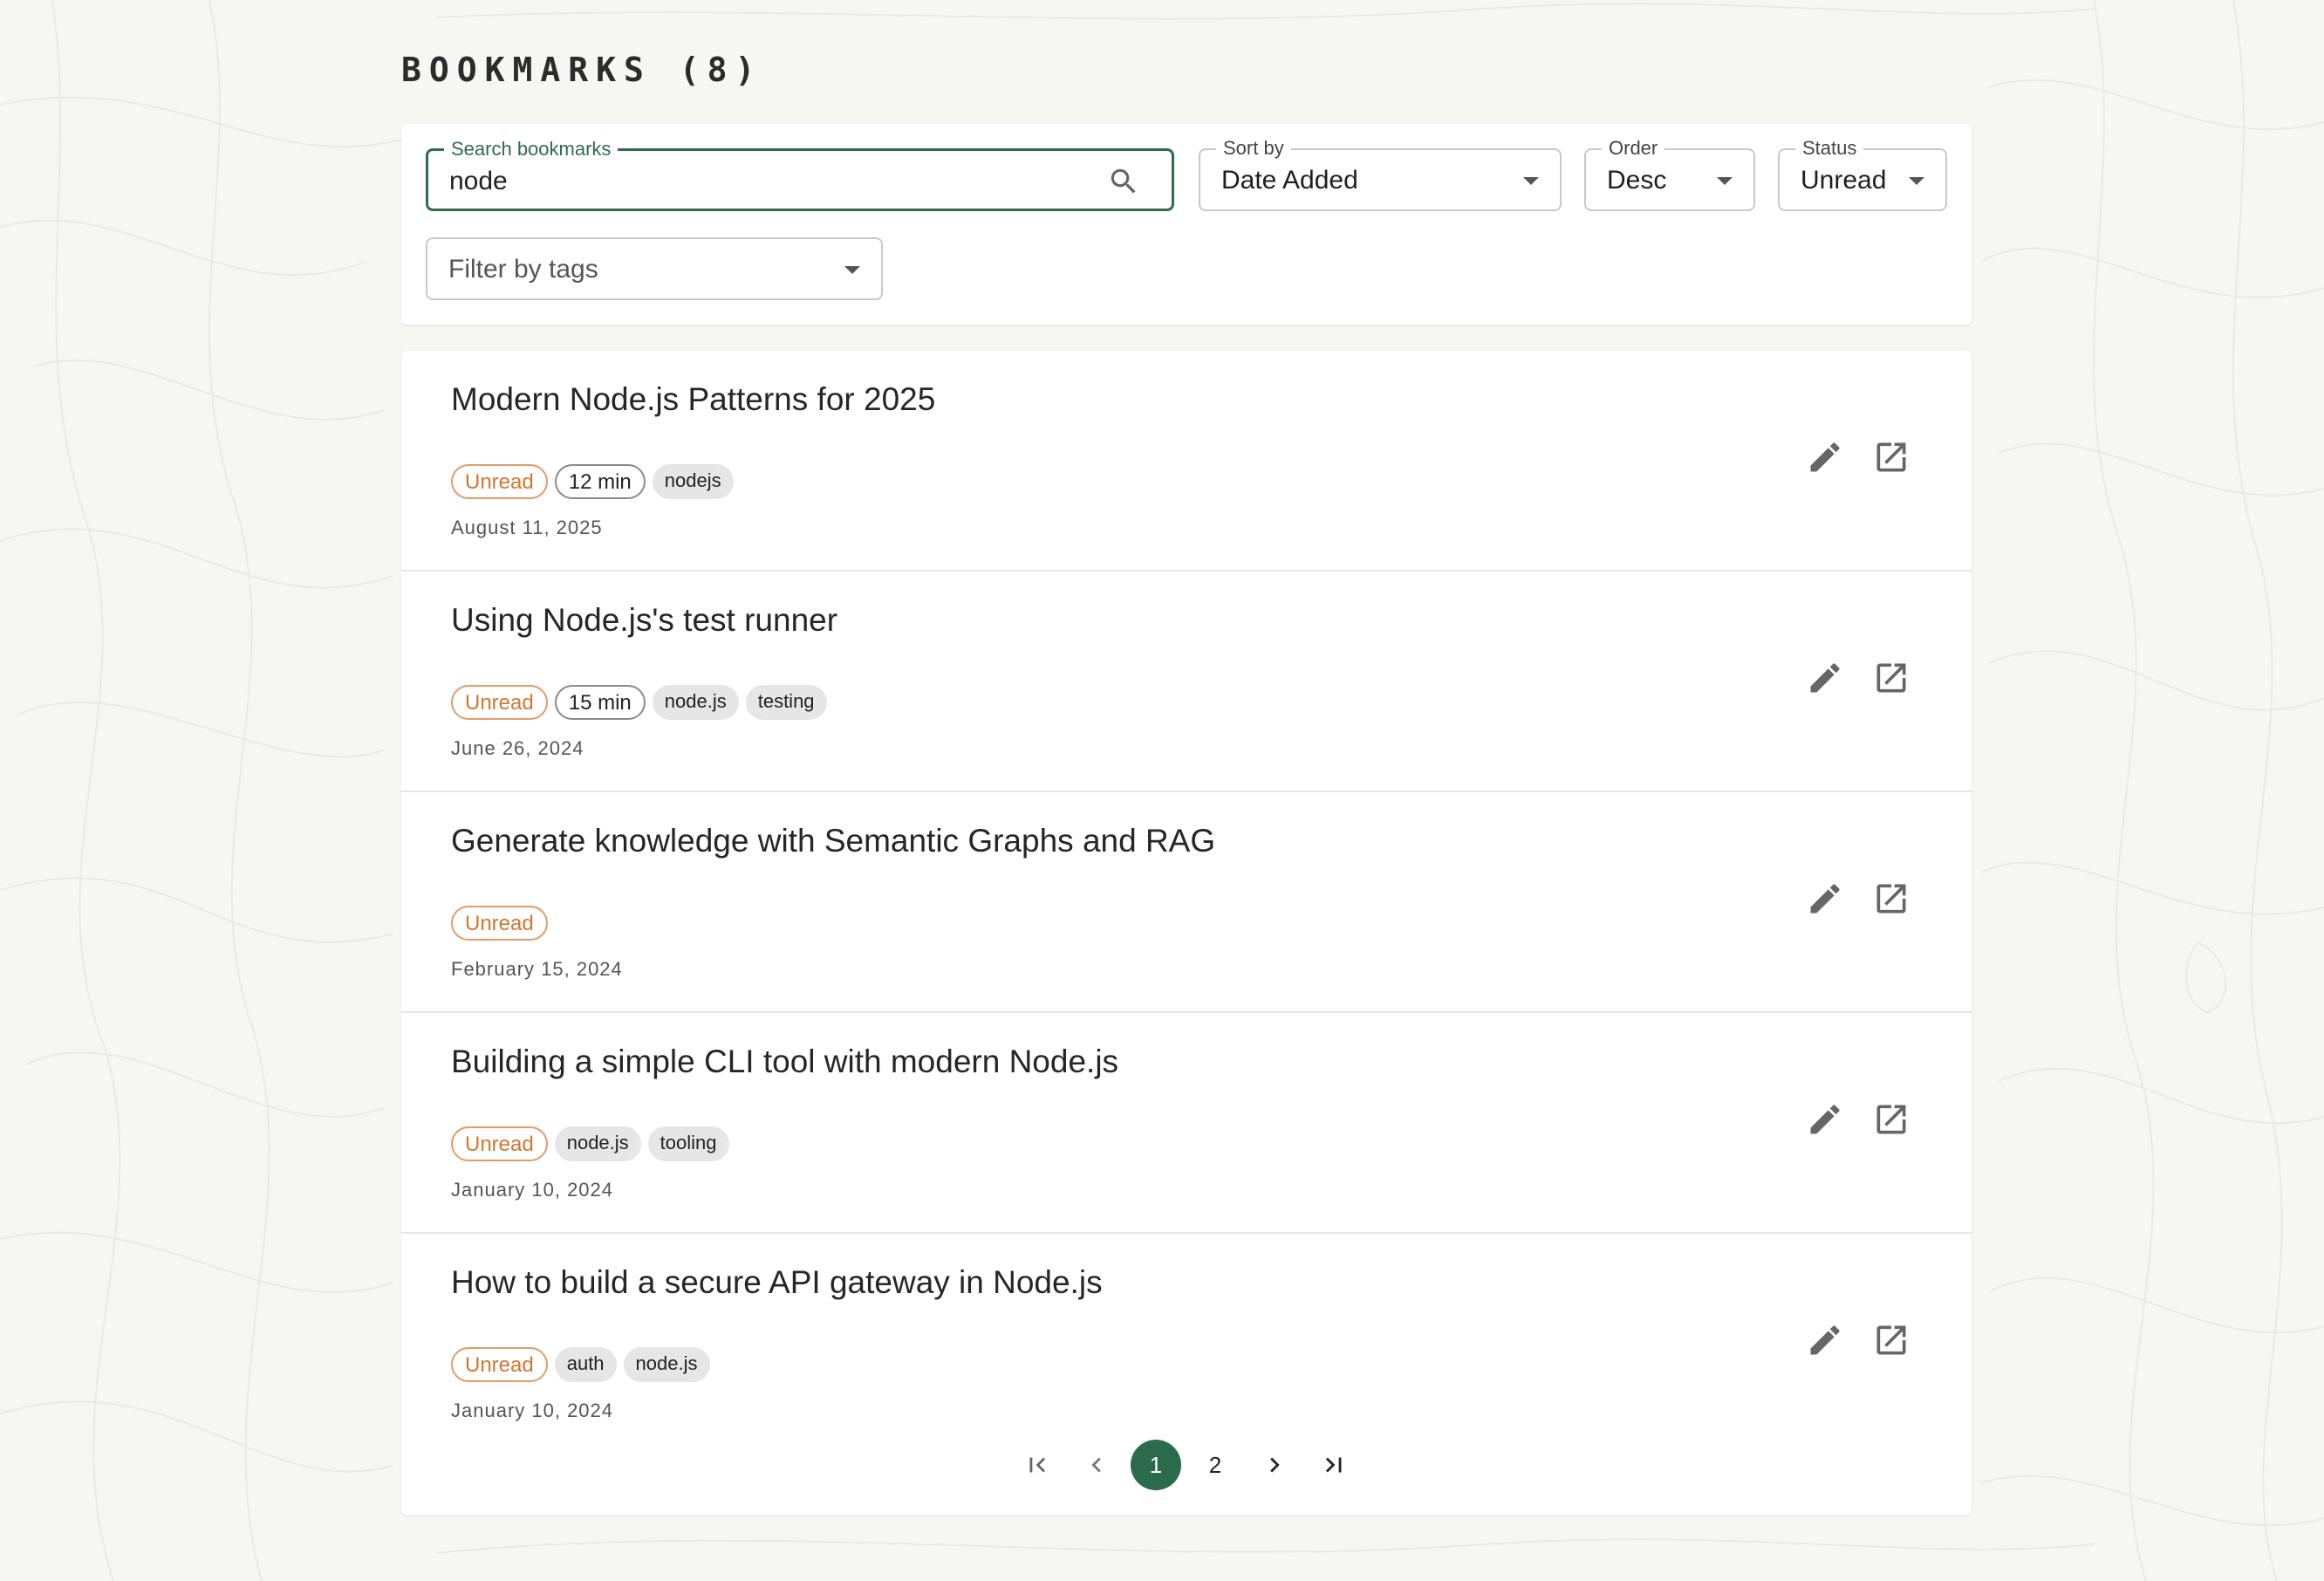 Image resolution: width=2324 pixels, height=1581 pixels. I want to click on bookmark-date: June 26, 2024, so click(518, 748).